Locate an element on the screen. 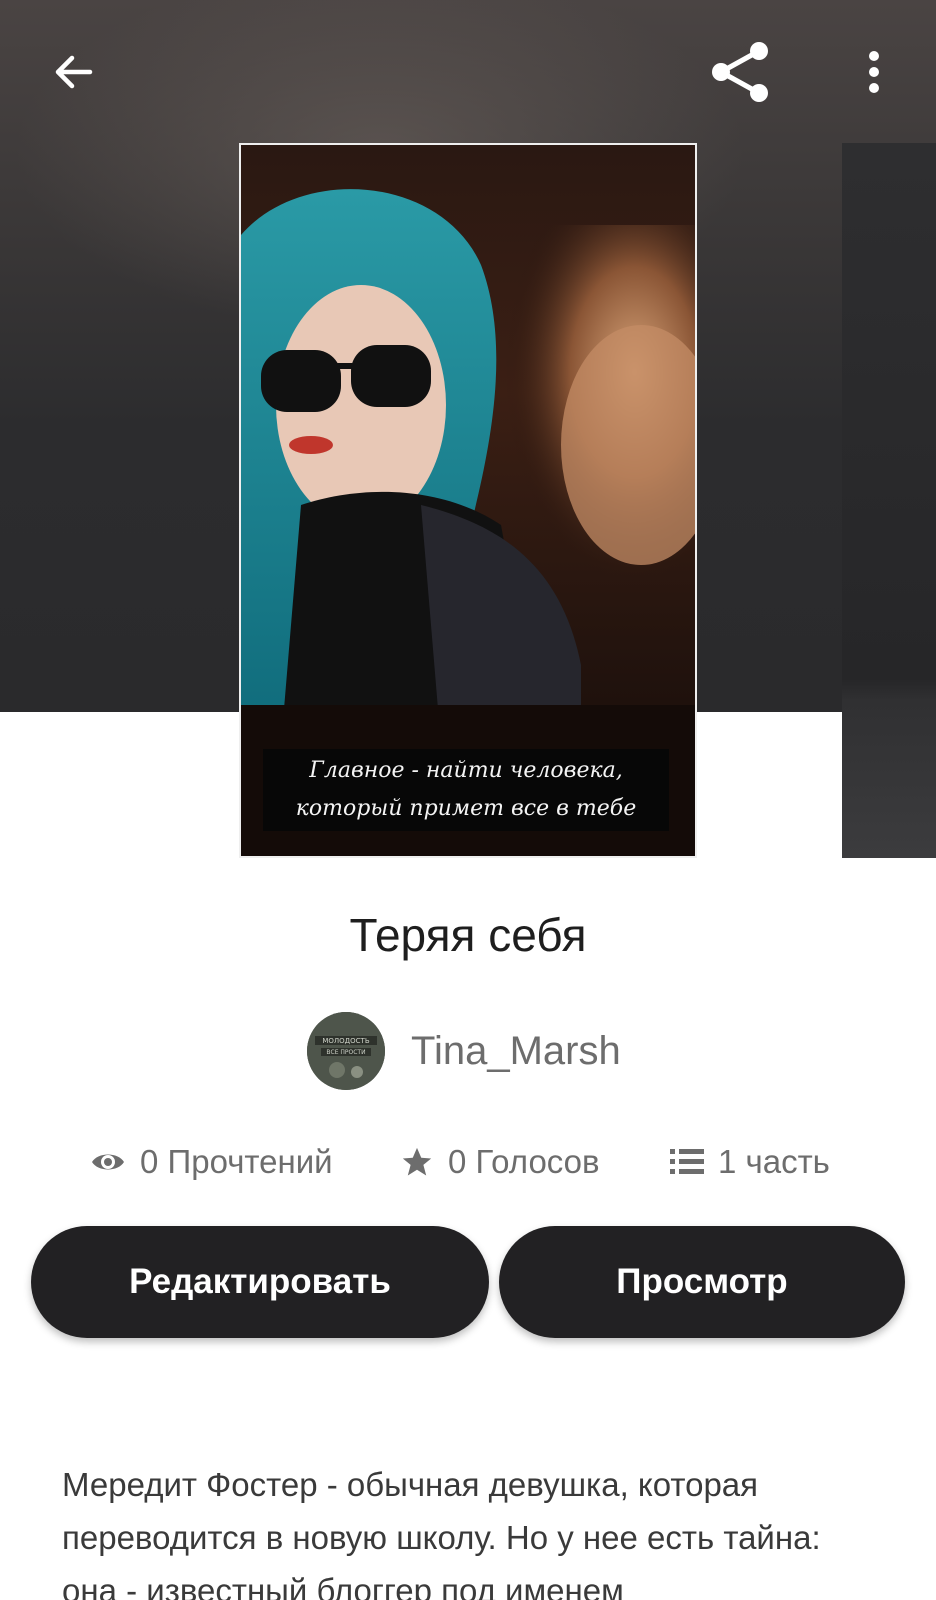  eye-icon is located at coordinates (108, 1162).